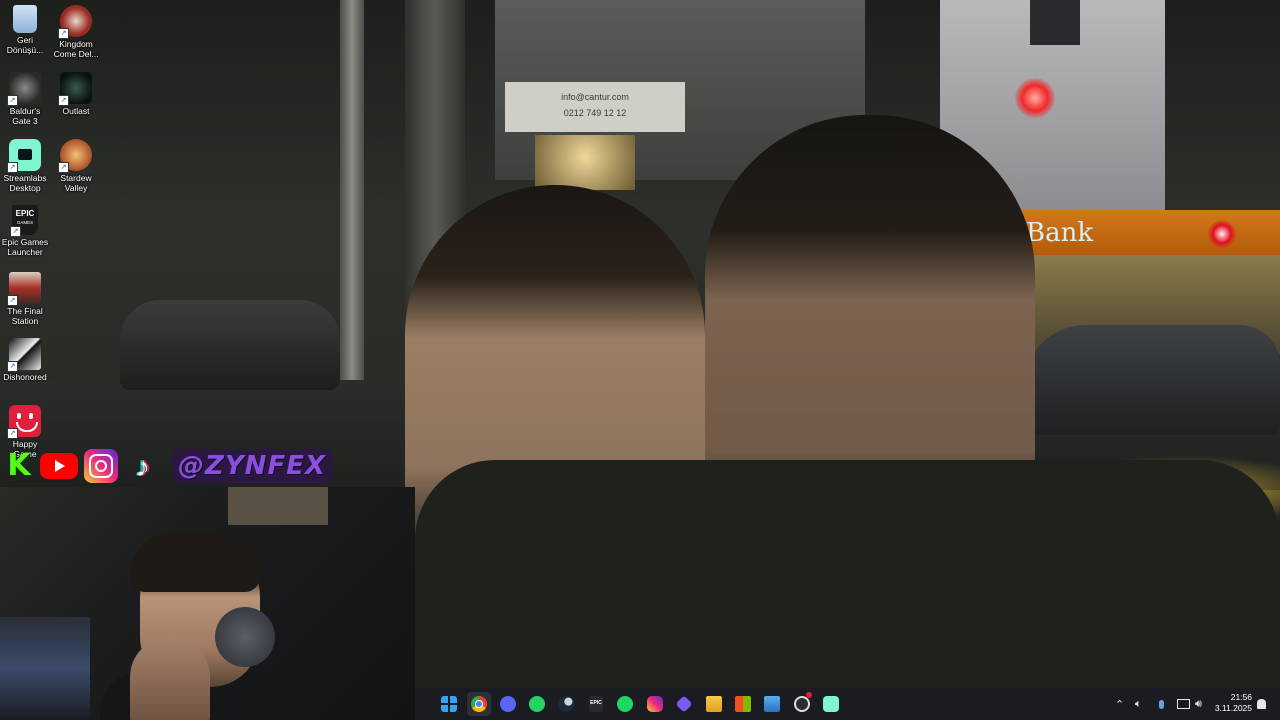 The width and height of the screenshot is (1280, 720). I want to click on stream-handle: @ZYNFEX, so click(252, 466).